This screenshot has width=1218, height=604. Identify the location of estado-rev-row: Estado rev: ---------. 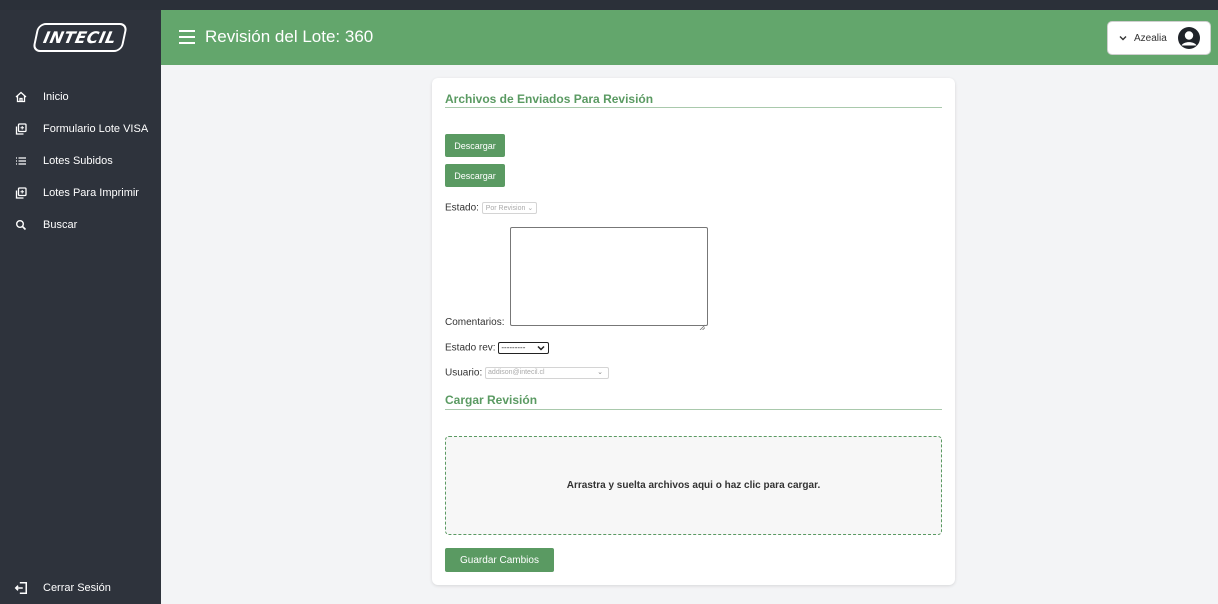
(497, 348).